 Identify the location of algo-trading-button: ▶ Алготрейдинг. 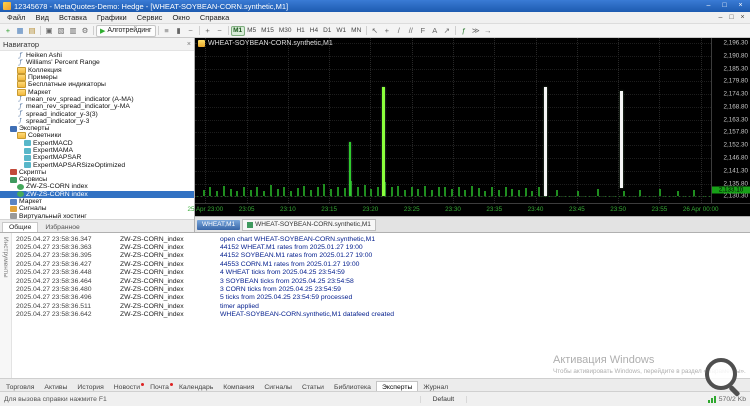
(126, 30).